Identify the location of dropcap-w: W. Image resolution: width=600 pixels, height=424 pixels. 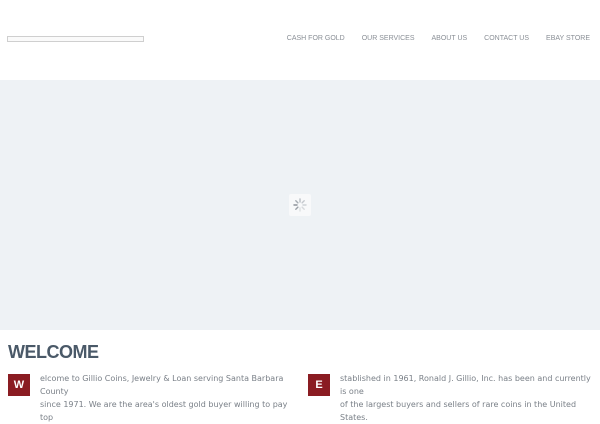
(19, 385).